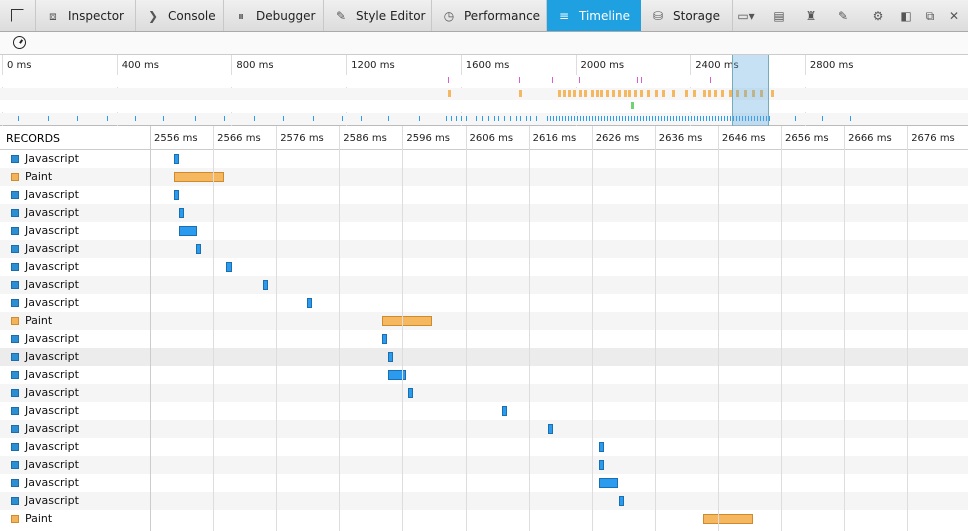  I want to click on overview-tick-label: 800 ms, so click(255, 65).